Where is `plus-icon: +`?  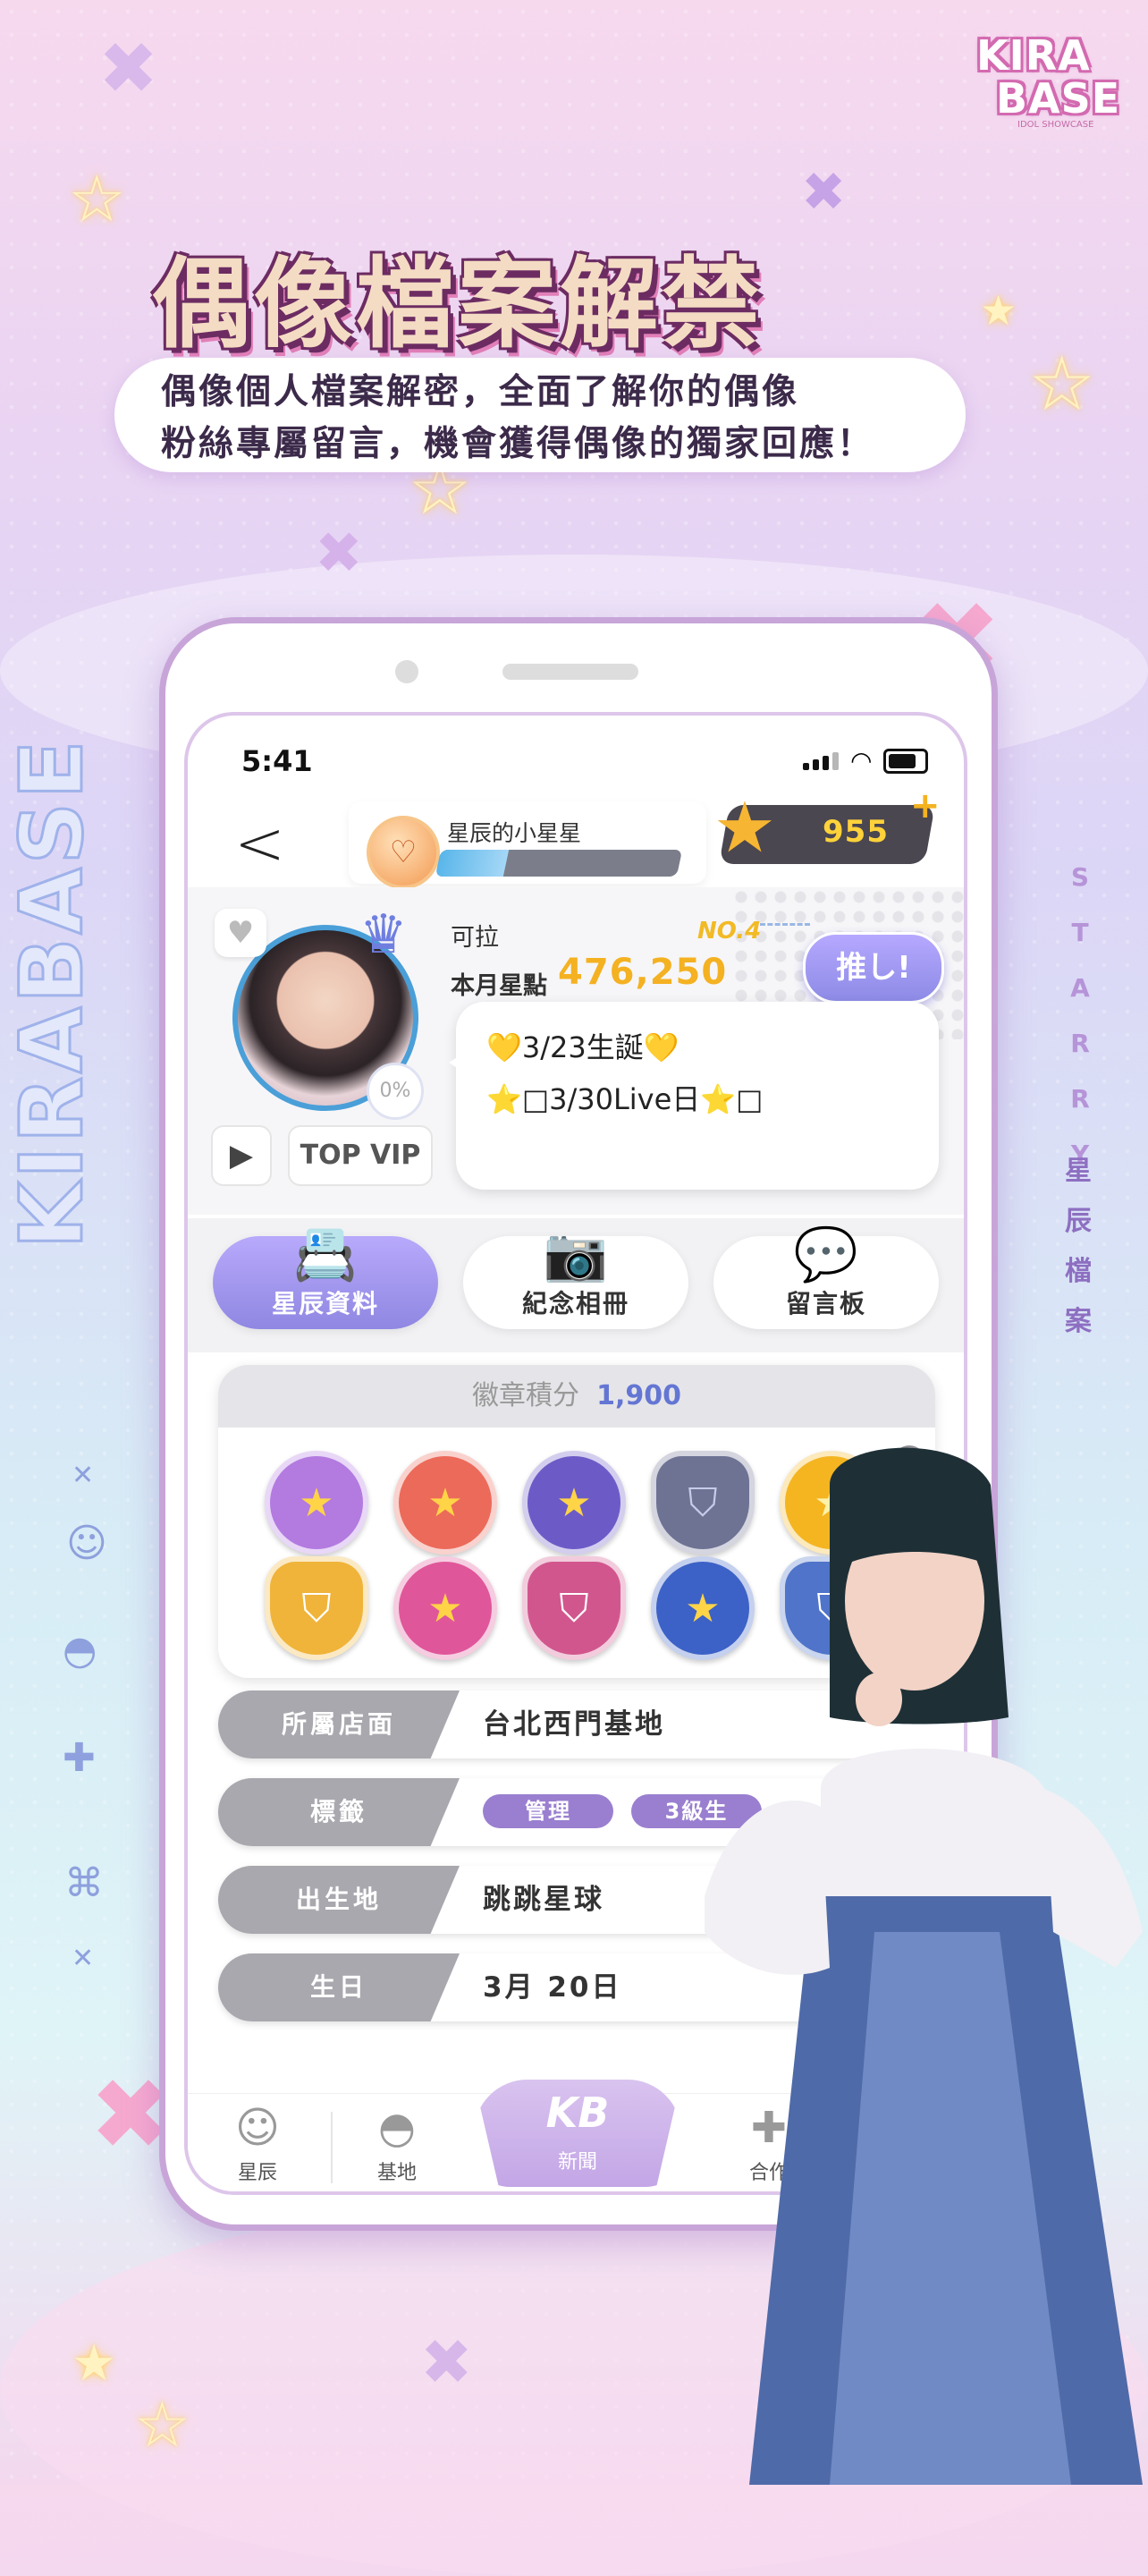 plus-icon: + is located at coordinates (925, 805).